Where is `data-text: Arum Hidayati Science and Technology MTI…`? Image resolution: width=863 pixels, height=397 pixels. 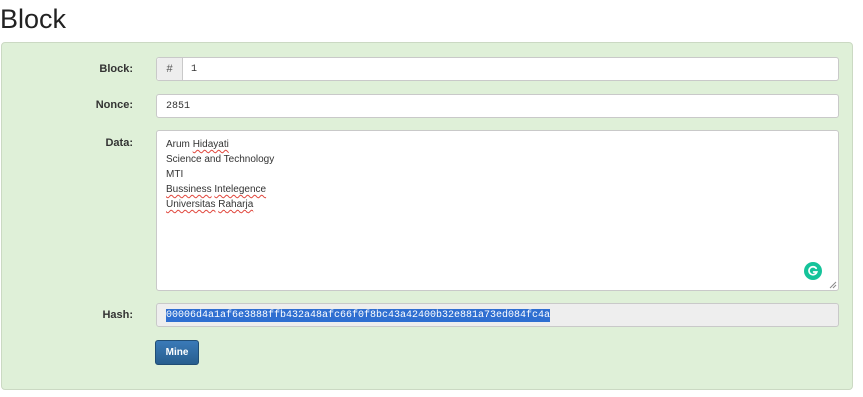
data-text: Arum Hidayati Science and Technology MTI… is located at coordinates (220, 174).